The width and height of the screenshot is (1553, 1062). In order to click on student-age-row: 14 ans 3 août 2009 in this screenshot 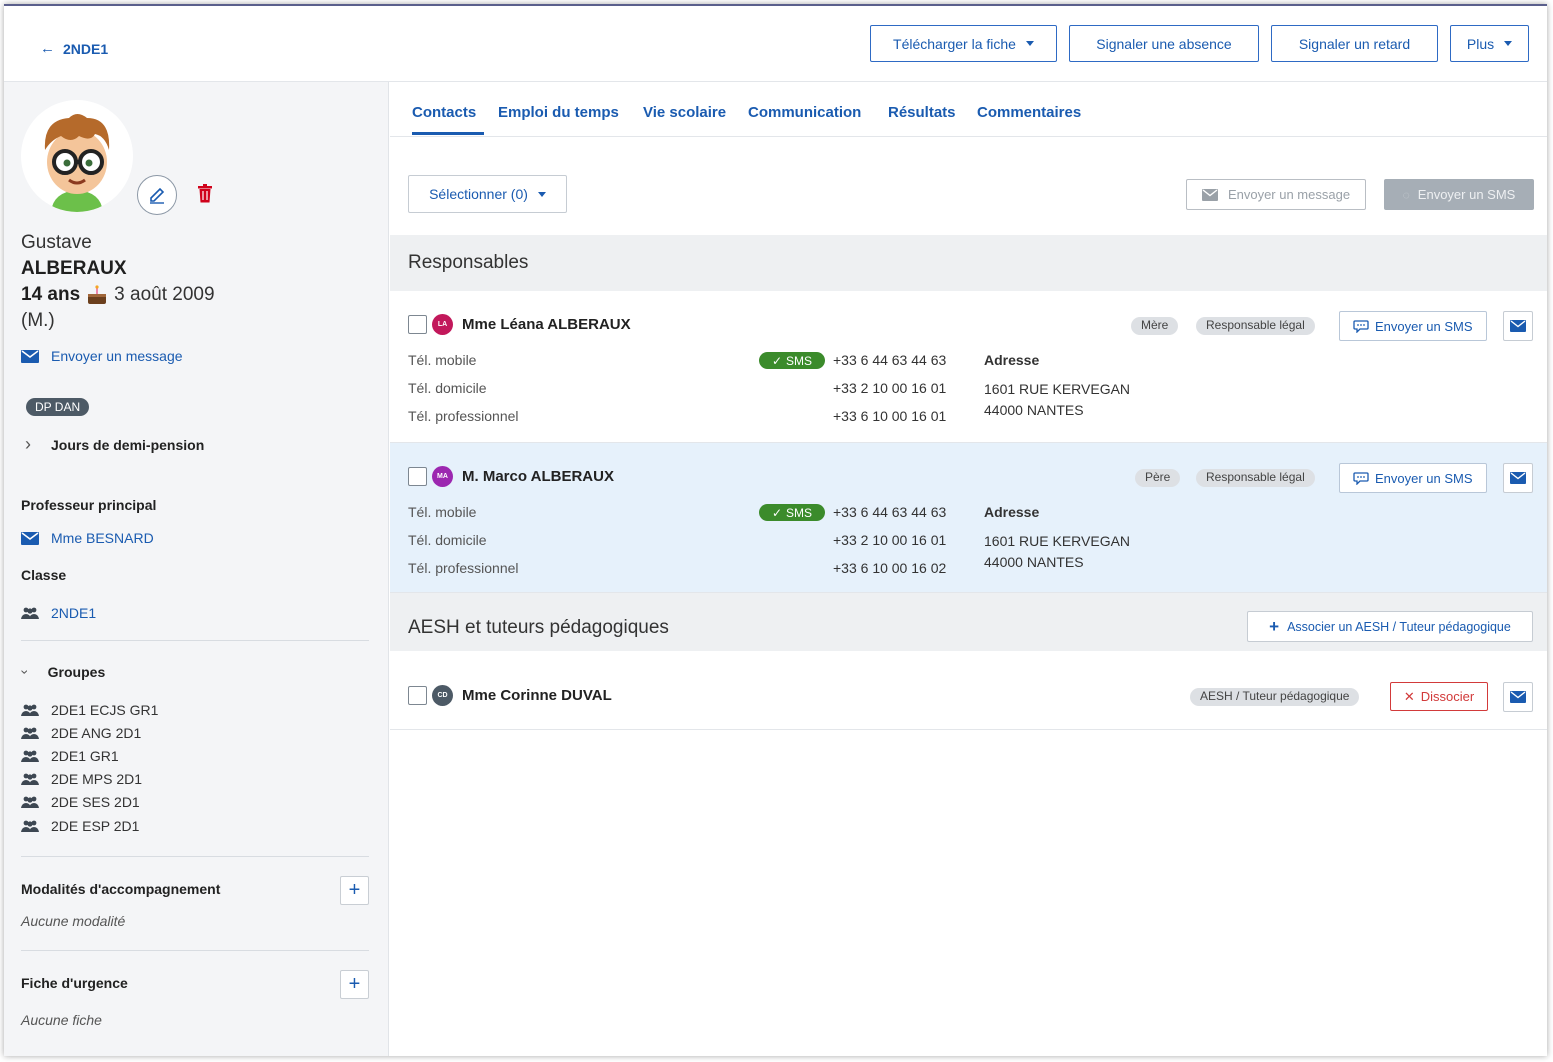, I will do `click(118, 295)`.